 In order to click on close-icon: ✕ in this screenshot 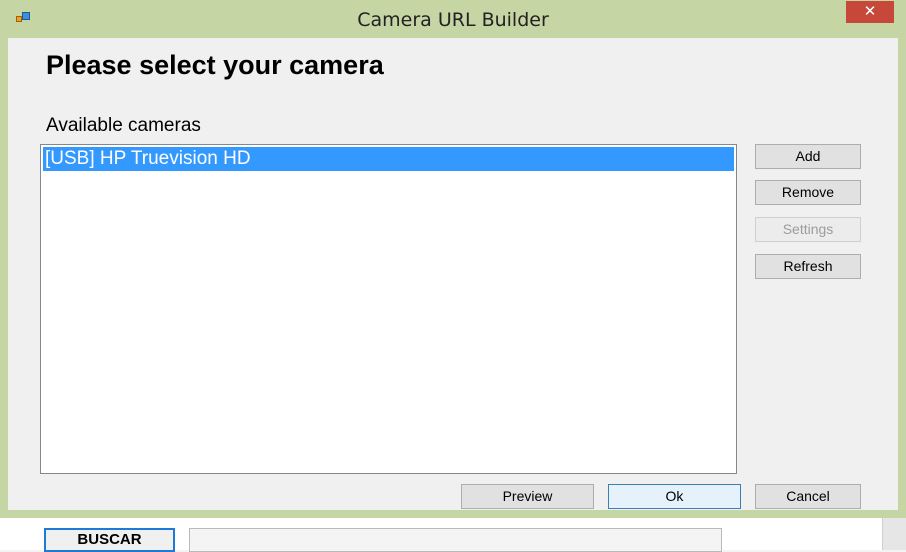, I will do `click(870, 11)`.